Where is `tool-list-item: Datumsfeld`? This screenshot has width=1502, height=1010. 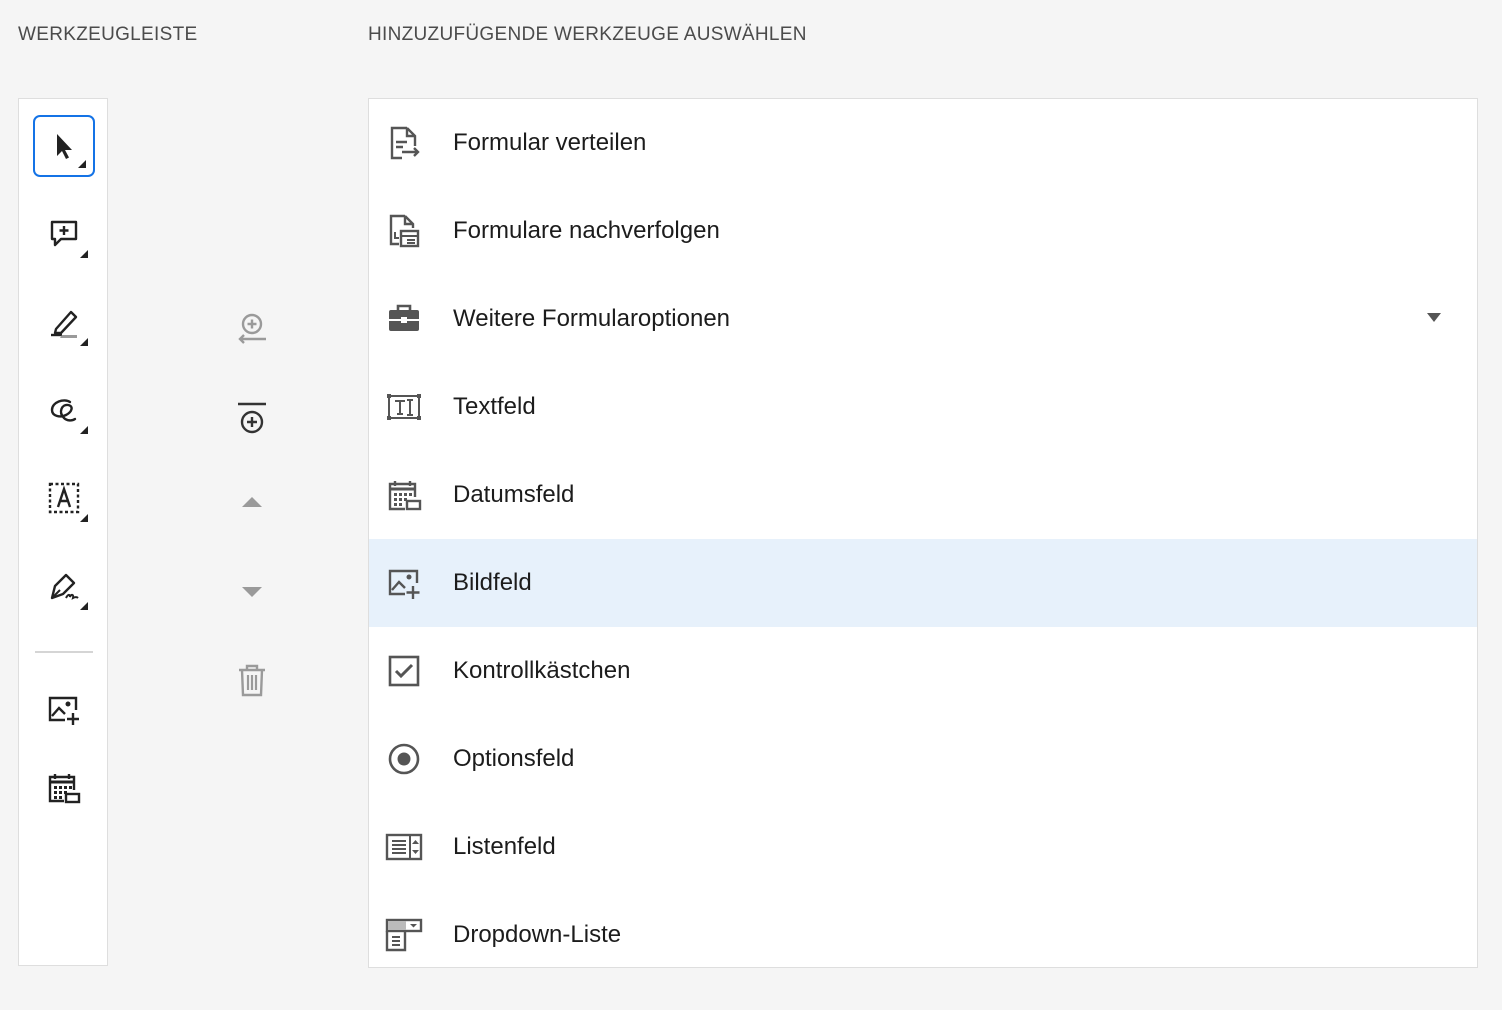 tool-list-item: Datumsfeld is located at coordinates (923, 495).